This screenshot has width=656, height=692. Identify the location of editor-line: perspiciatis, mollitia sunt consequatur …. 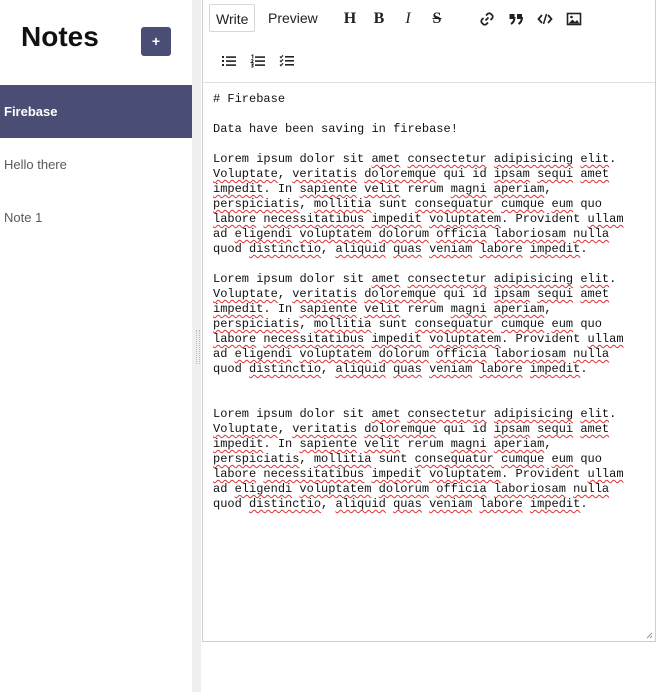
(407, 204).